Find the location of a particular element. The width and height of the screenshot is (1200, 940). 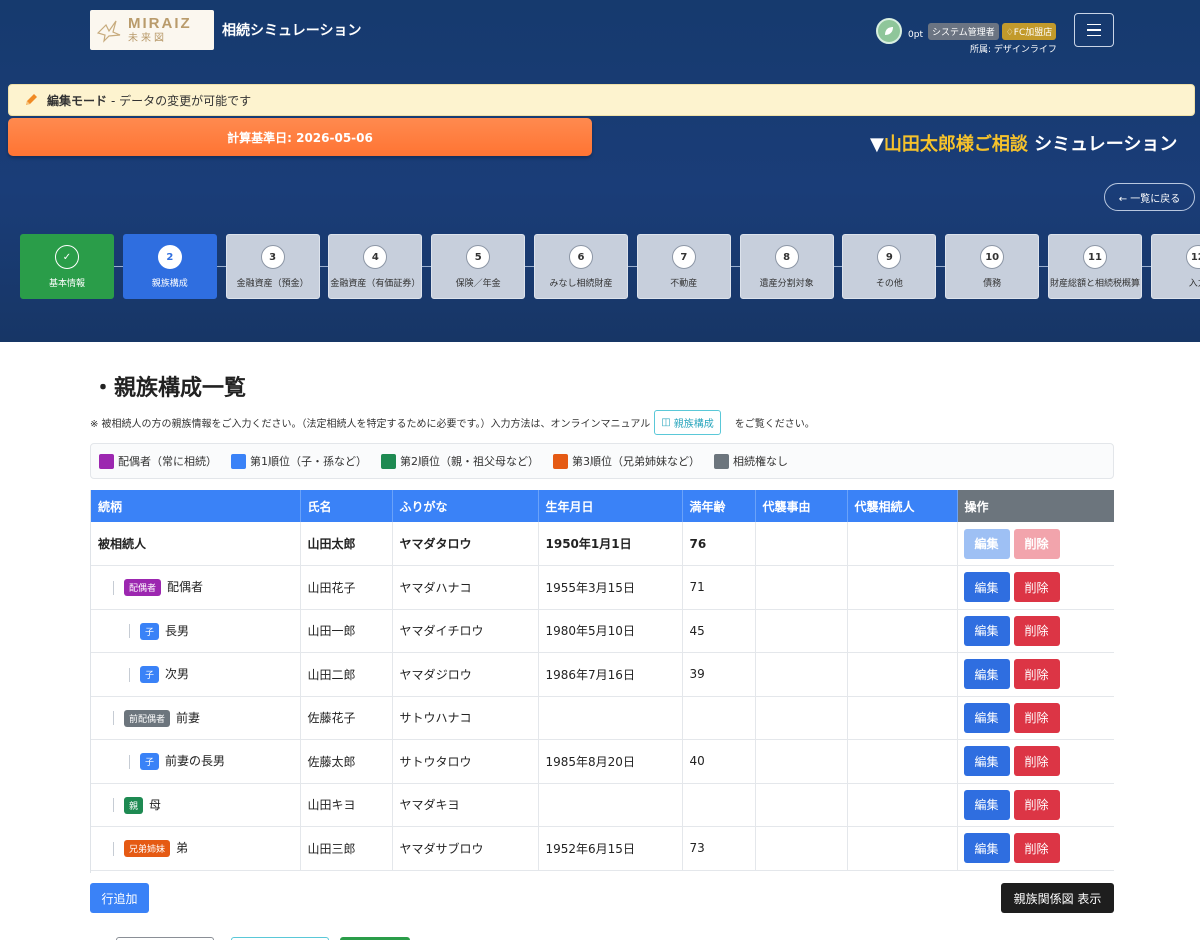

legend-label: 第1順位（子・孫など） is located at coordinates (308, 461).